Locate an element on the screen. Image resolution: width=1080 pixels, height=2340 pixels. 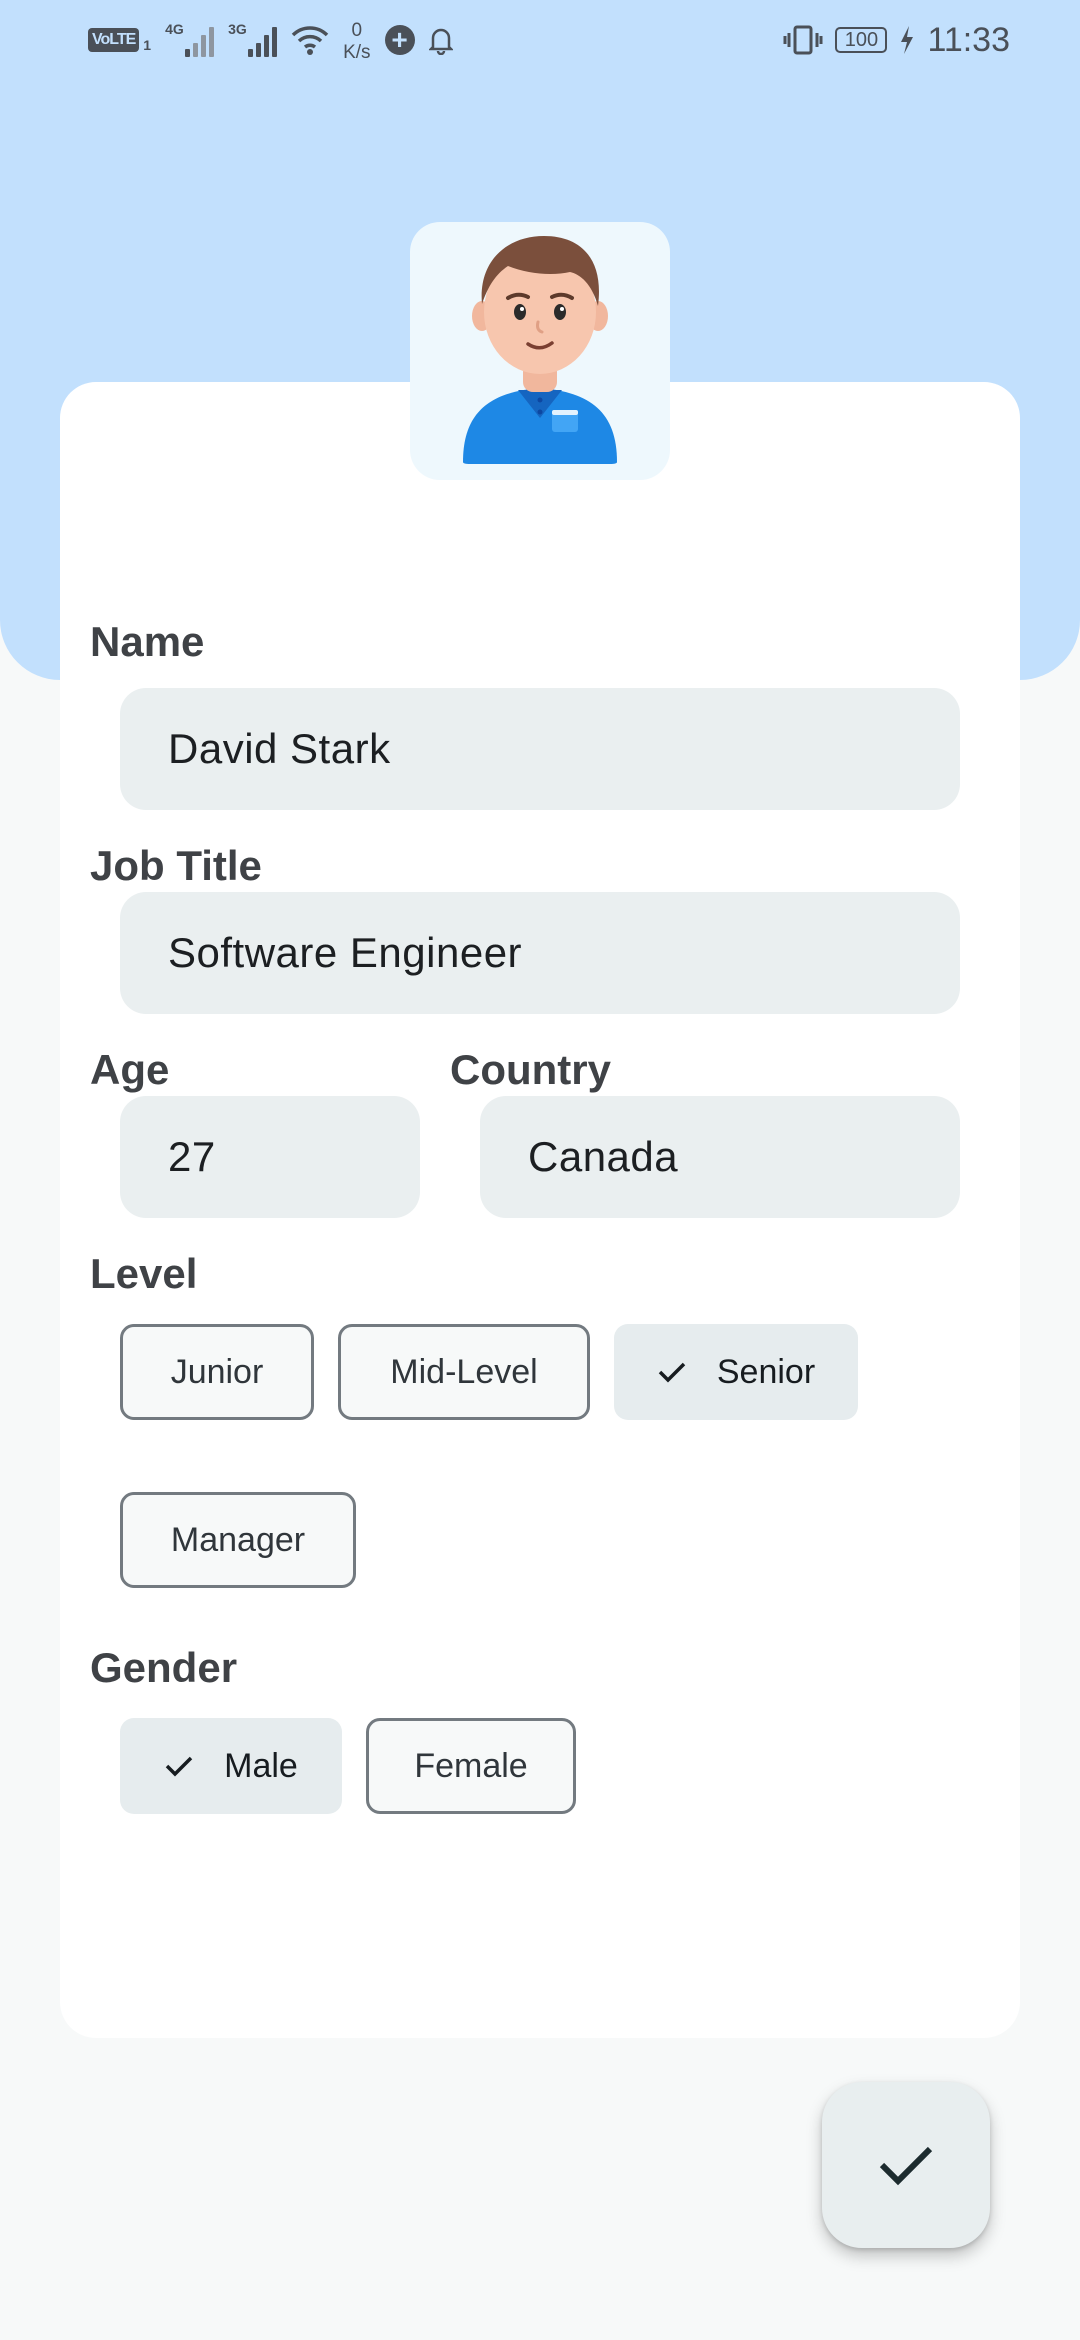
age-label: Age is located at coordinates (130, 1069).